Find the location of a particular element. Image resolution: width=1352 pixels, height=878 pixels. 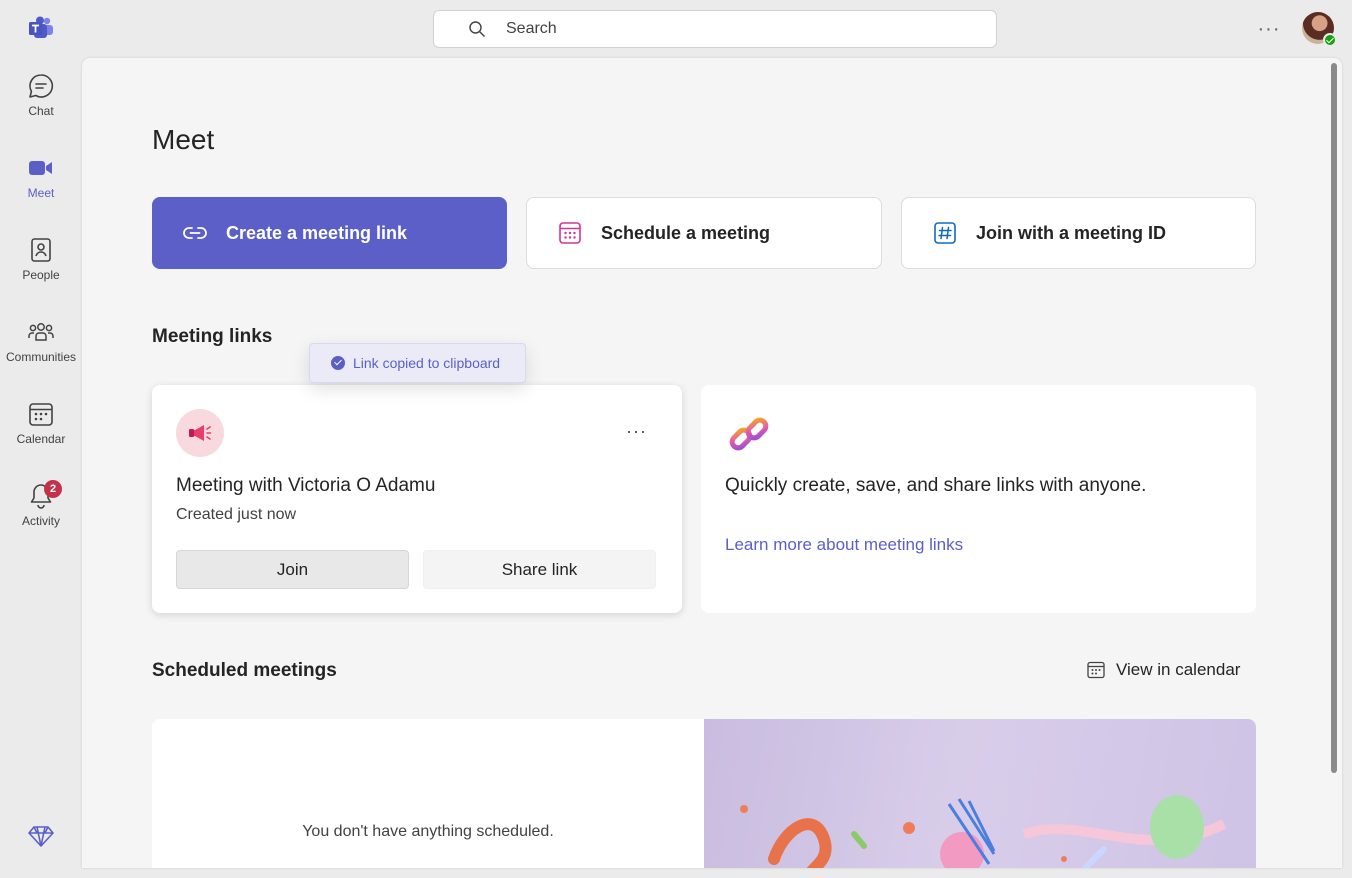

page-title: Meet is located at coordinates (183, 139).